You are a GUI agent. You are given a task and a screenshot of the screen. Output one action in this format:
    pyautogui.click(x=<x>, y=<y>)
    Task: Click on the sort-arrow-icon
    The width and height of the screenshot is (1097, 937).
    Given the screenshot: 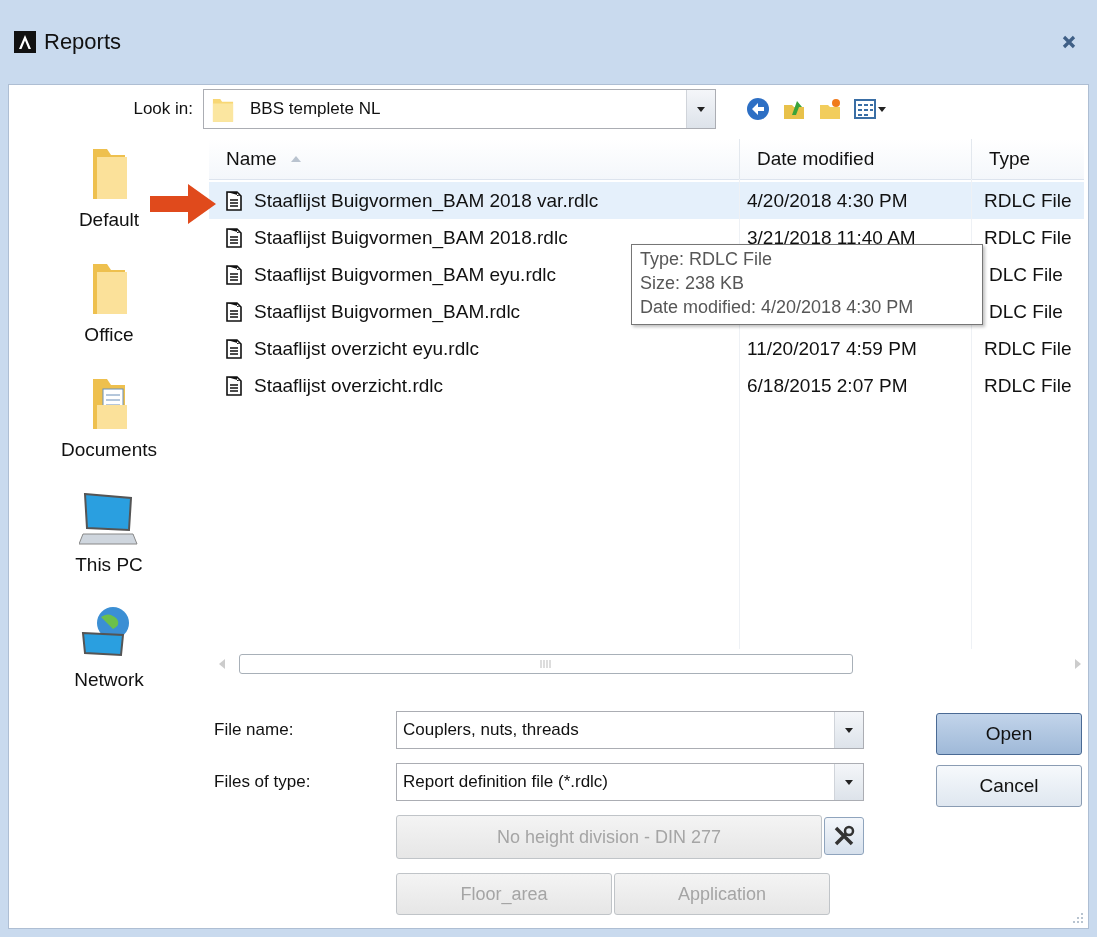 What is the action you would take?
    pyautogui.click(x=295, y=159)
    